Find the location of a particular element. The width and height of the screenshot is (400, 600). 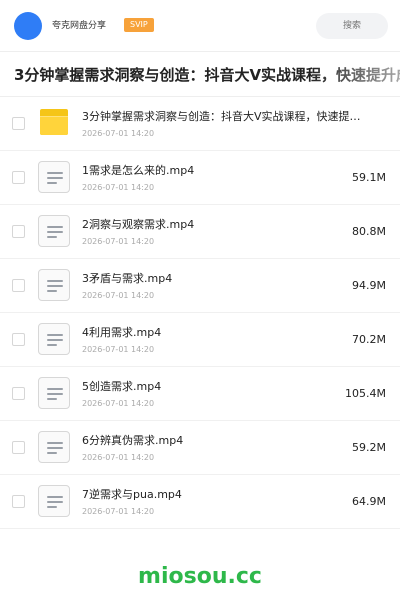

file-size: 80.8M is located at coordinates (369, 231).